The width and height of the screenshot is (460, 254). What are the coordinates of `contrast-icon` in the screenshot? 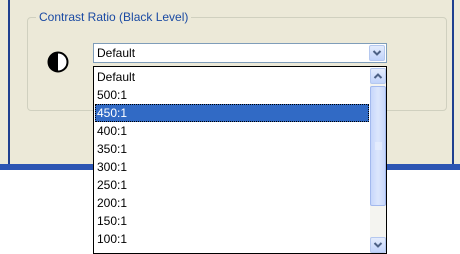 It's located at (58, 62).